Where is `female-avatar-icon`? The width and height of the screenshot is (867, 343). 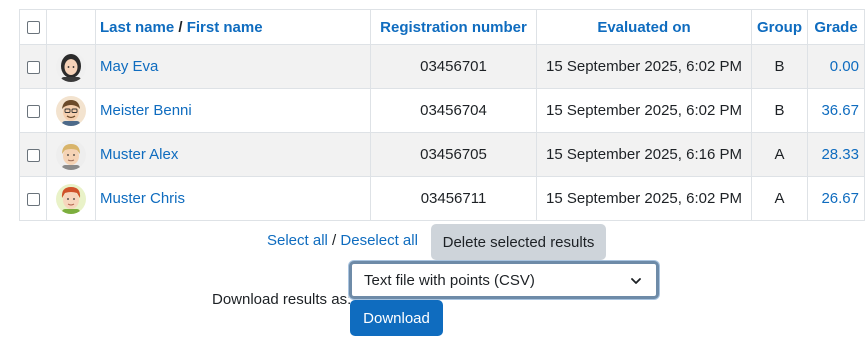 female-avatar-icon is located at coordinates (71, 66).